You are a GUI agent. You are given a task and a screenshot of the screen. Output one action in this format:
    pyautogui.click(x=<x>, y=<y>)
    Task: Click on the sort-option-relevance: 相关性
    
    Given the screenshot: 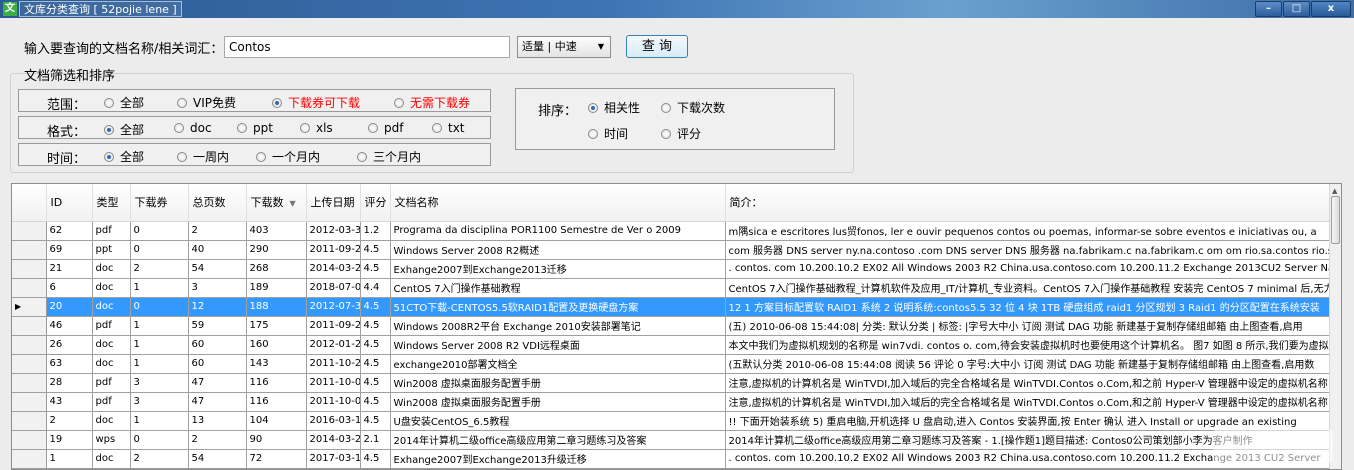 What is the action you would take?
    pyautogui.click(x=614, y=107)
    